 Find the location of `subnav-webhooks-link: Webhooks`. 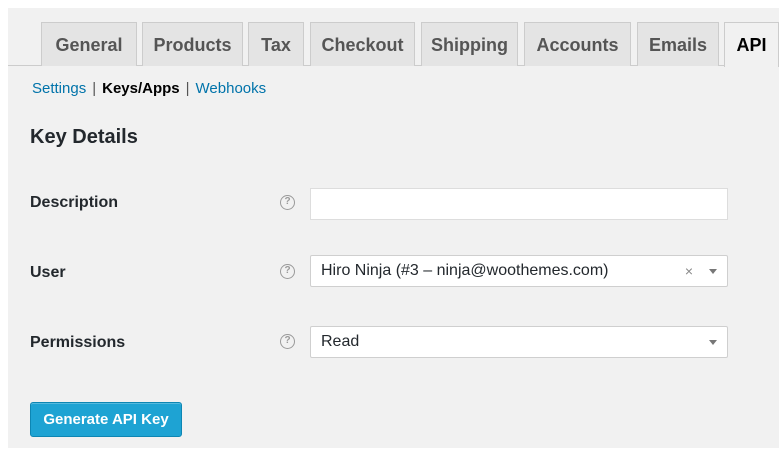

subnav-webhooks-link: Webhooks is located at coordinates (231, 88).